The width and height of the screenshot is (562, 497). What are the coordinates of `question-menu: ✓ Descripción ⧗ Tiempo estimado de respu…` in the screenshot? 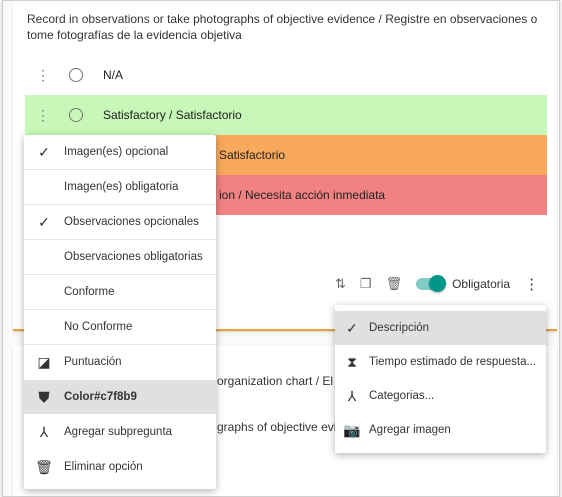 It's located at (440, 379).